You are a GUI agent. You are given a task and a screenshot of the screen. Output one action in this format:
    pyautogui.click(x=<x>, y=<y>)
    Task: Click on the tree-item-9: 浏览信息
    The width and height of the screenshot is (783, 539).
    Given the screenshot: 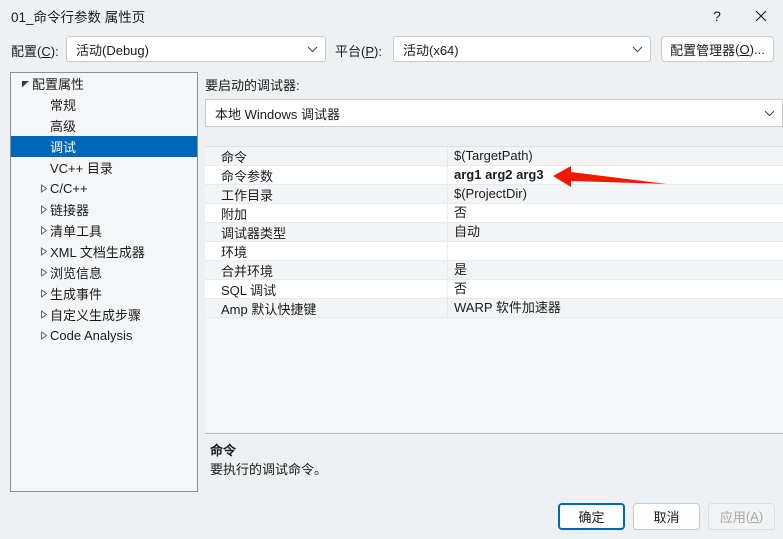 What is the action you would take?
    pyautogui.click(x=104, y=272)
    